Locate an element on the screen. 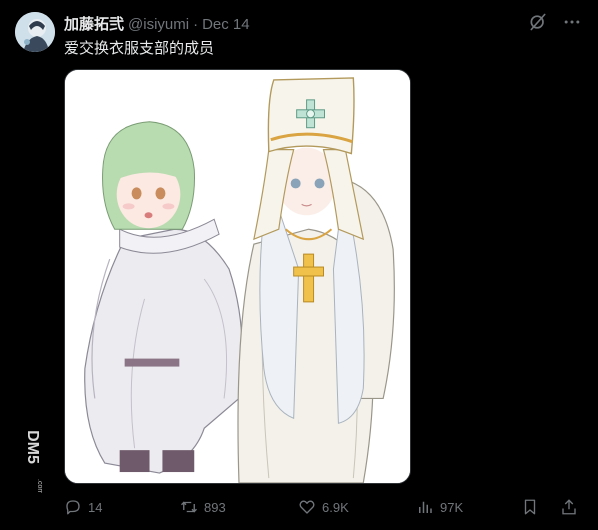 The image size is (598, 530). avatar-image is located at coordinates (35, 32).